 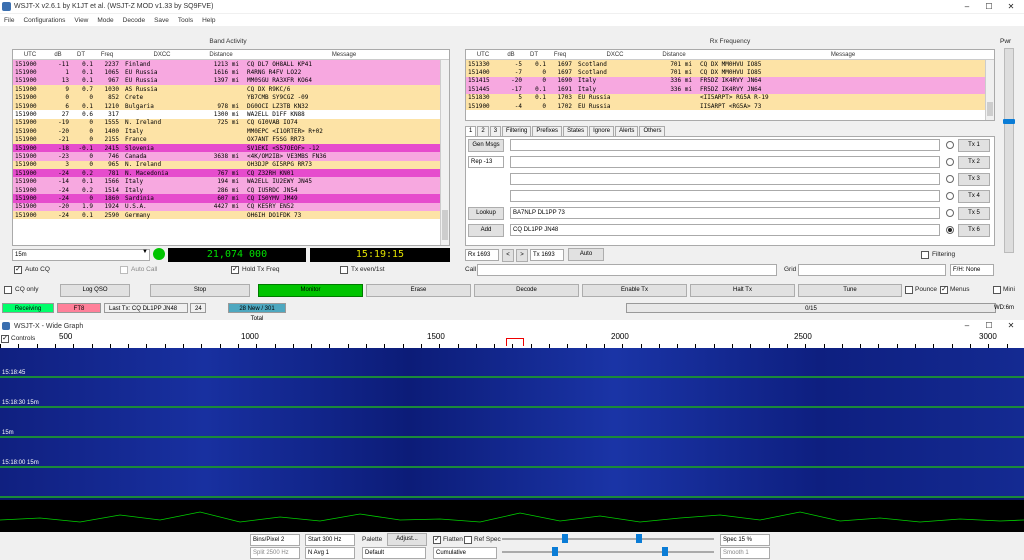 I want to click on column-header: Message, so click(x=843, y=55).